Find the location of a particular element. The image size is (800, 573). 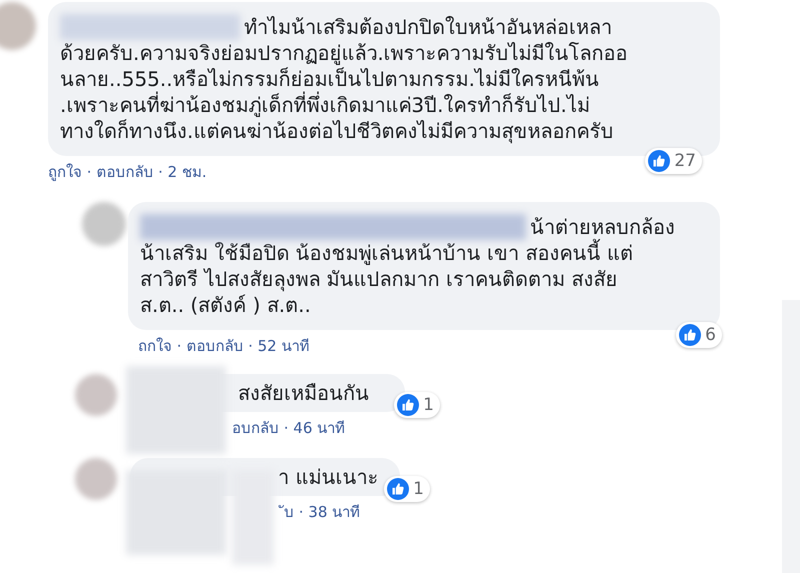

like-count-badge: 6 is located at coordinates (699, 335).